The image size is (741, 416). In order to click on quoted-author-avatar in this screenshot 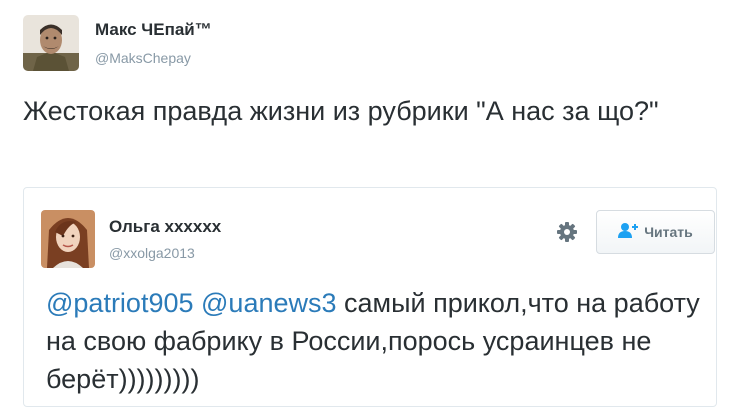, I will do `click(68, 239)`.